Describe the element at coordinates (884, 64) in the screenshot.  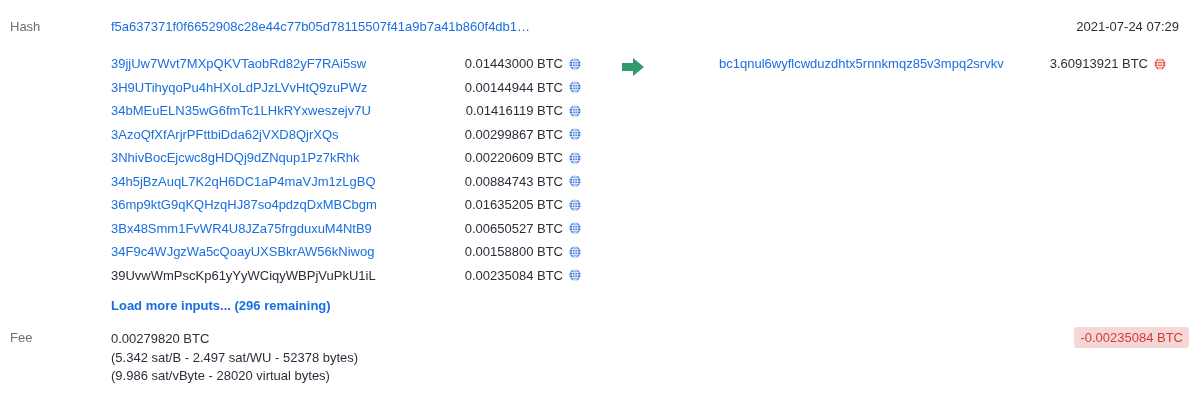
I see `address-link: bc1qnul6wyflcwduzdhtx5rnnkmqz85v3mpq2srvkv` at that location.